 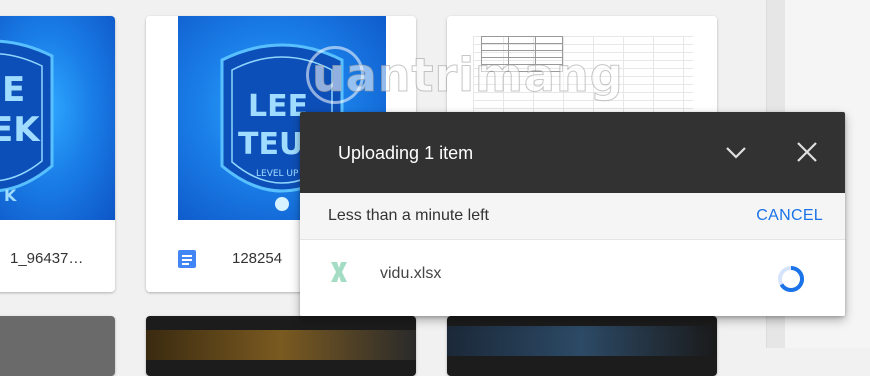 What do you see at coordinates (57, 118) in the screenshot?
I see `file-thumbnail: E EK K` at bounding box center [57, 118].